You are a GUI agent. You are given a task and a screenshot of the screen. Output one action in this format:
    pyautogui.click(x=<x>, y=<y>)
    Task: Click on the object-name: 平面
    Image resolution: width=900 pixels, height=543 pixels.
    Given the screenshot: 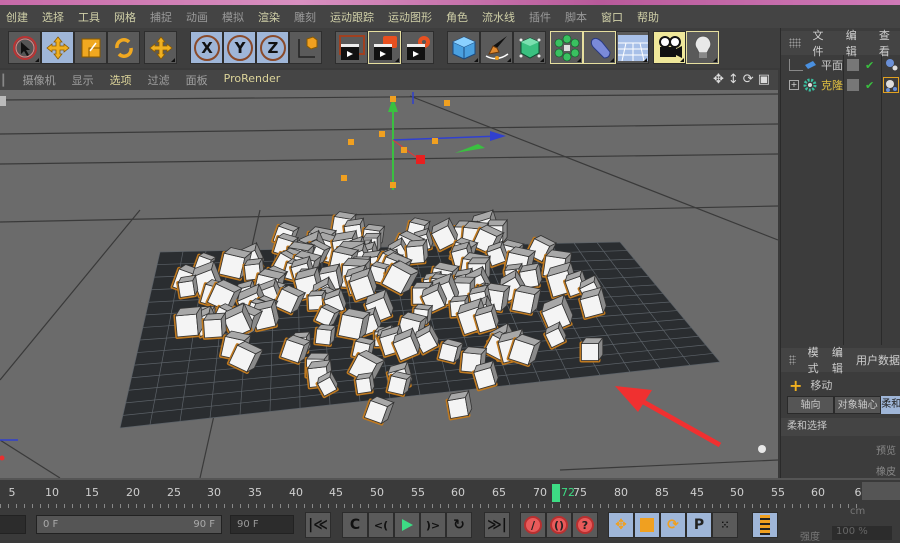 What is the action you would take?
    pyautogui.click(x=832, y=65)
    